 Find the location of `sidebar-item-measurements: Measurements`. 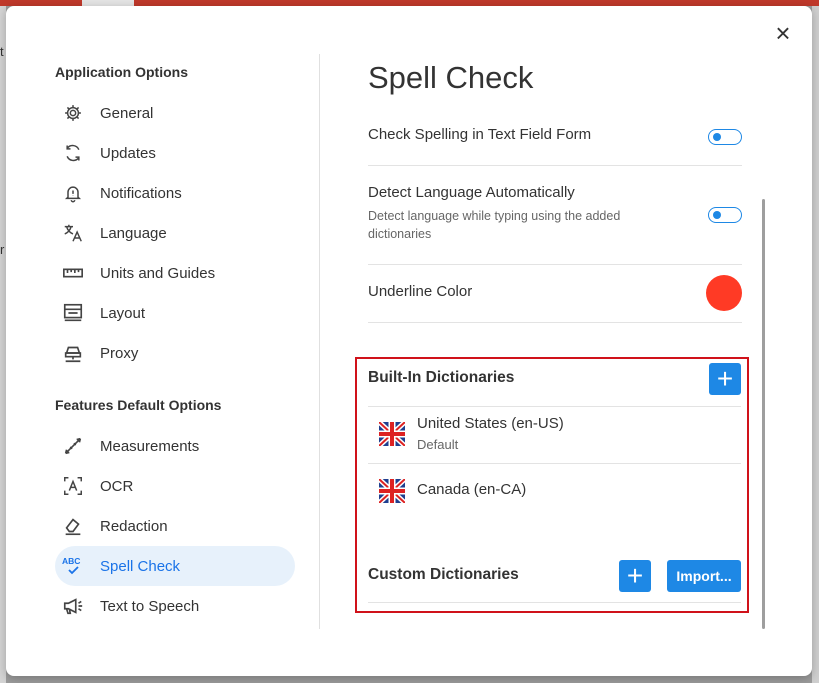

sidebar-item-measurements: Measurements is located at coordinates (175, 446).